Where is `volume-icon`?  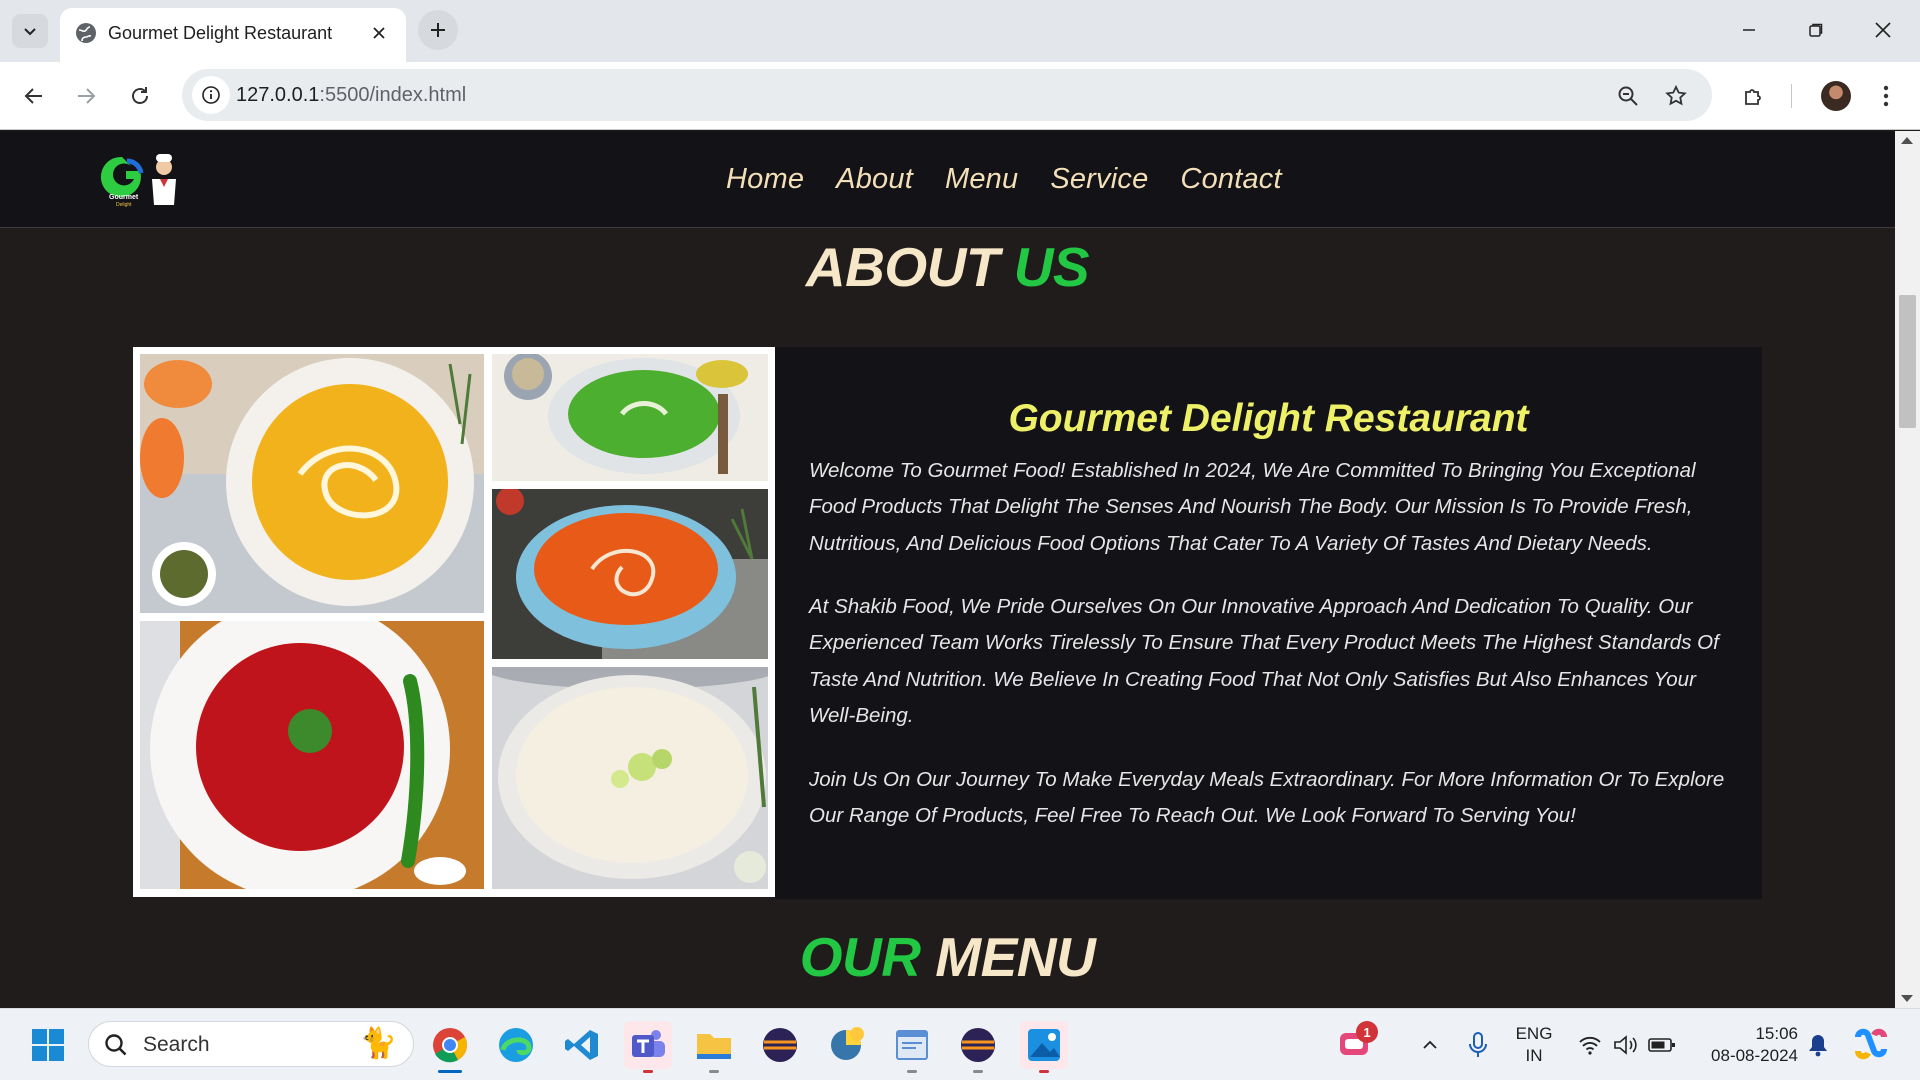
volume-icon is located at coordinates (1625, 1045).